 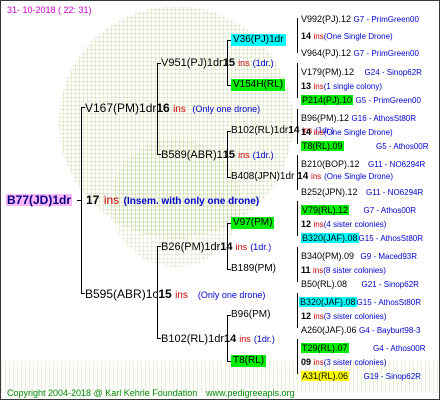 I want to click on root-count: 17, so click(x=93, y=200).